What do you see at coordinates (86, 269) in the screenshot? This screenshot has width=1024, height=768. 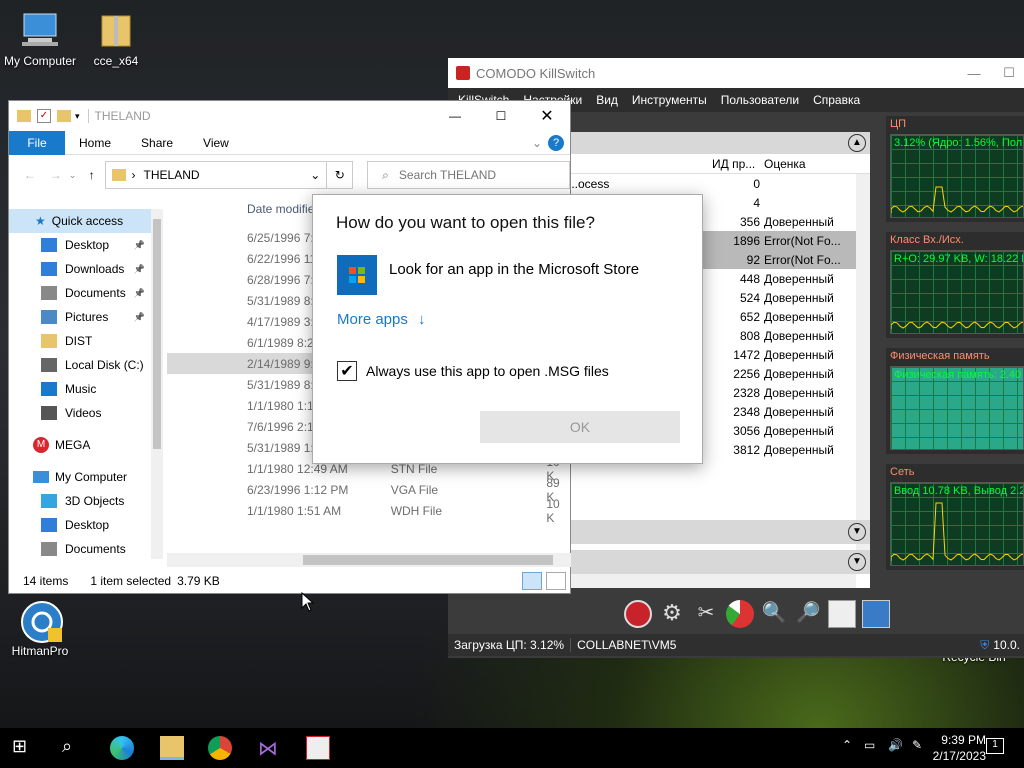 I see `nav-item: Downloads 📌` at bounding box center [86, 269].